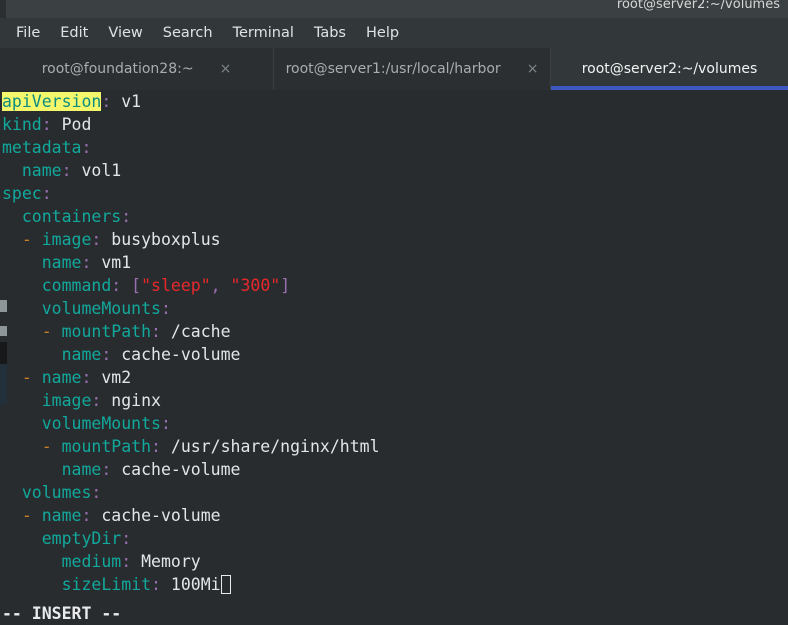 The height and width of the screenshot is (625, 788). What do you see at coordinates (52, 101) in the screenshot?
I see `yaml-key-highlighted: apiVersion` at bounding box center [52, 101].